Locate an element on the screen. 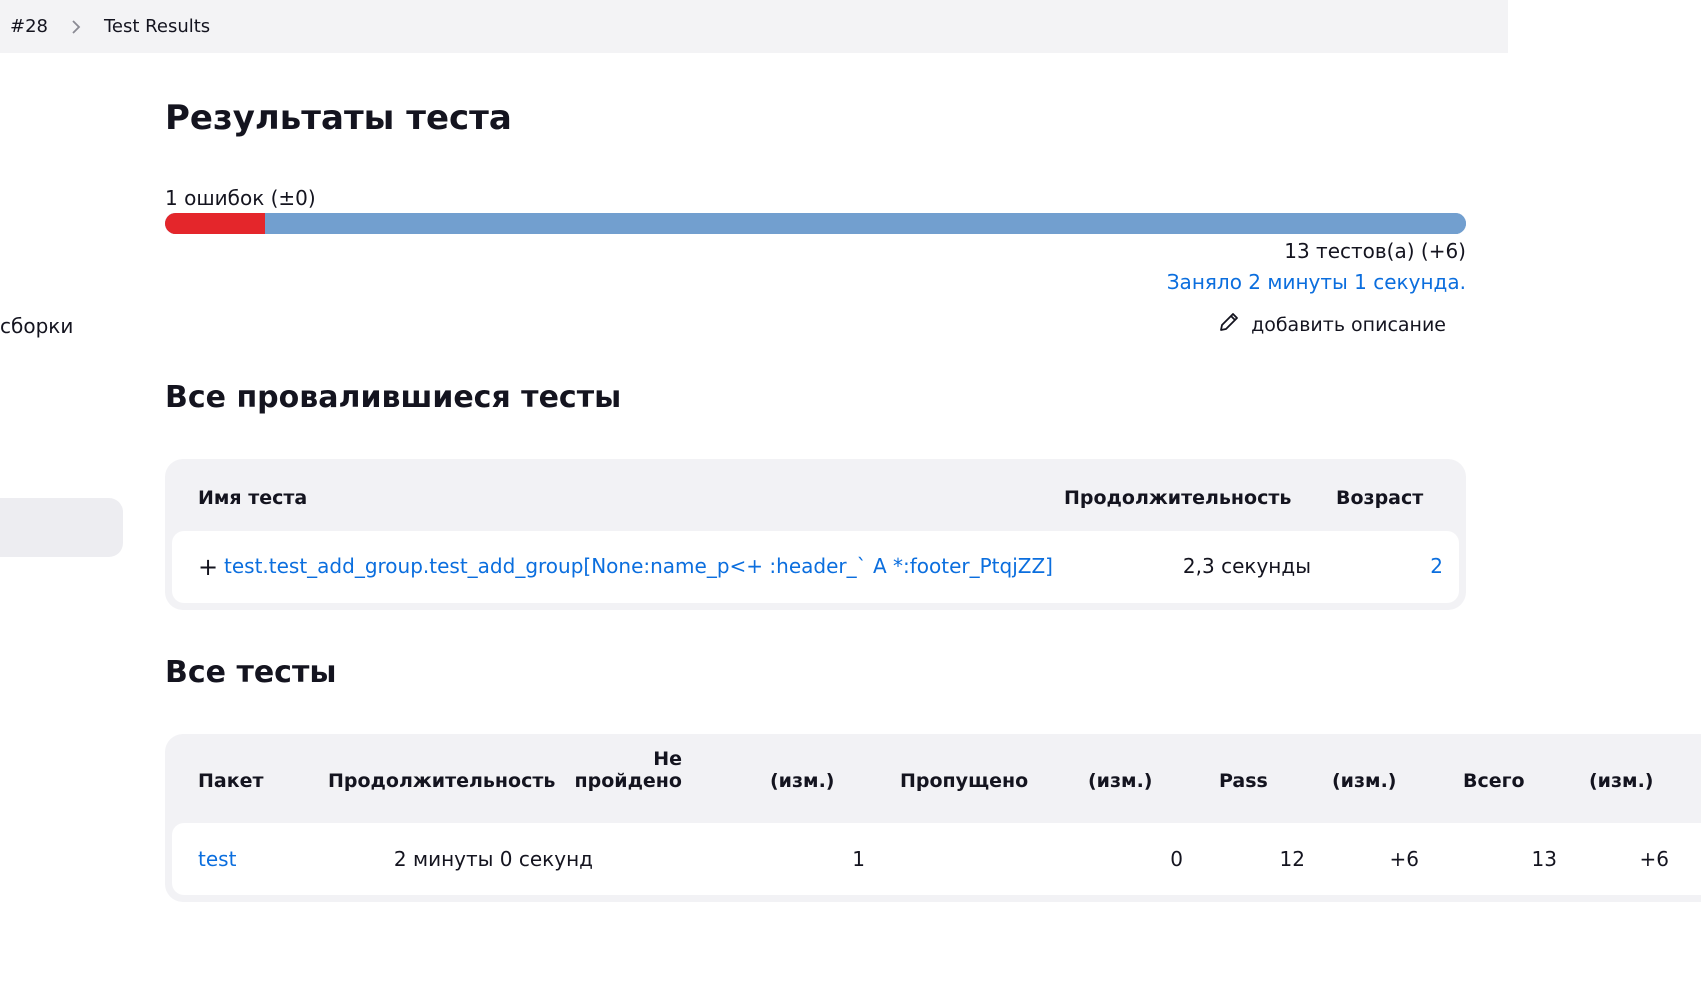  failed-test-duration: 2,3 секунды is located at coordinates (1246, 566).